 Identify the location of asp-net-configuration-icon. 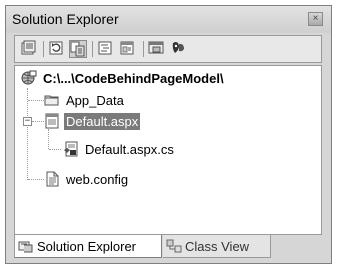
(178, 47).